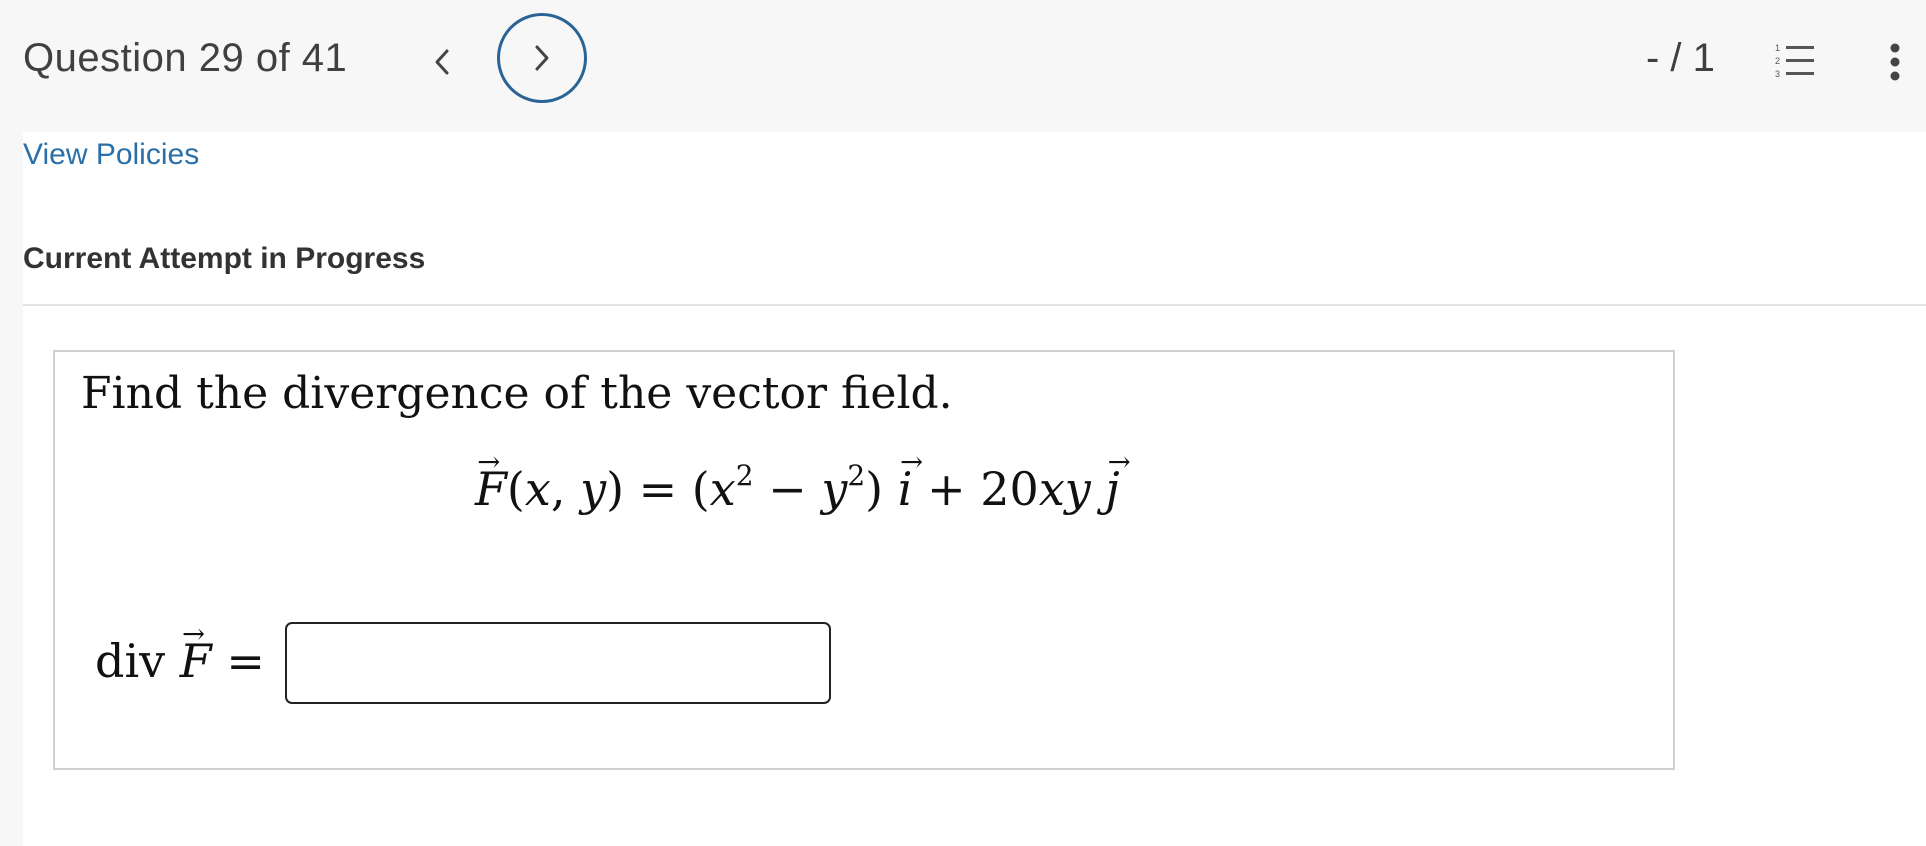 The width and height of the screenshot is (1926, 846). What do you see at coordinates (1009, 489) in the screenshot?
I see `formula-coefficient: 20` at bounding box center [1009, 489].